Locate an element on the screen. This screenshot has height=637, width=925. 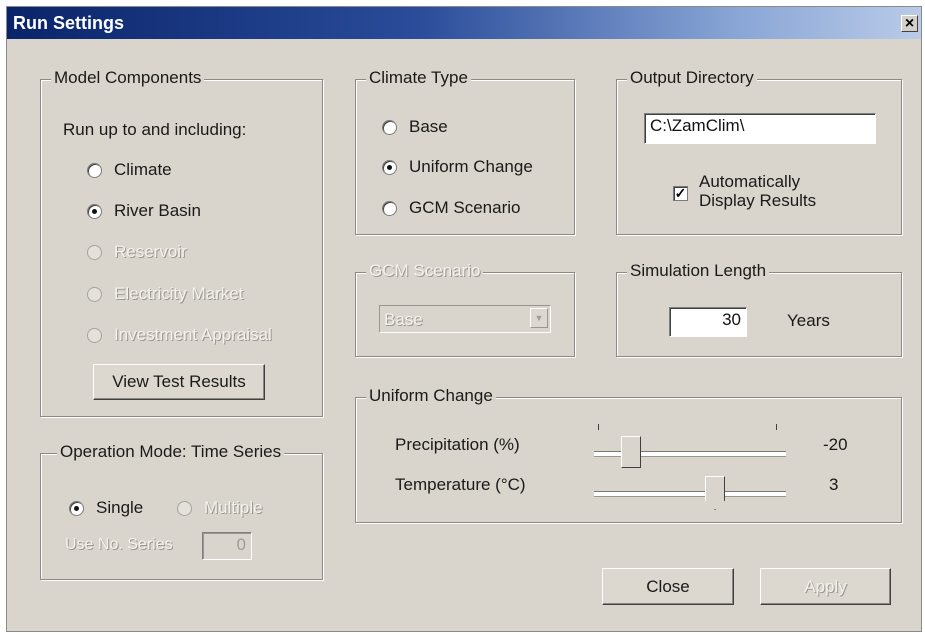
radio-climate: Climate is located at coordinates (129, 170).